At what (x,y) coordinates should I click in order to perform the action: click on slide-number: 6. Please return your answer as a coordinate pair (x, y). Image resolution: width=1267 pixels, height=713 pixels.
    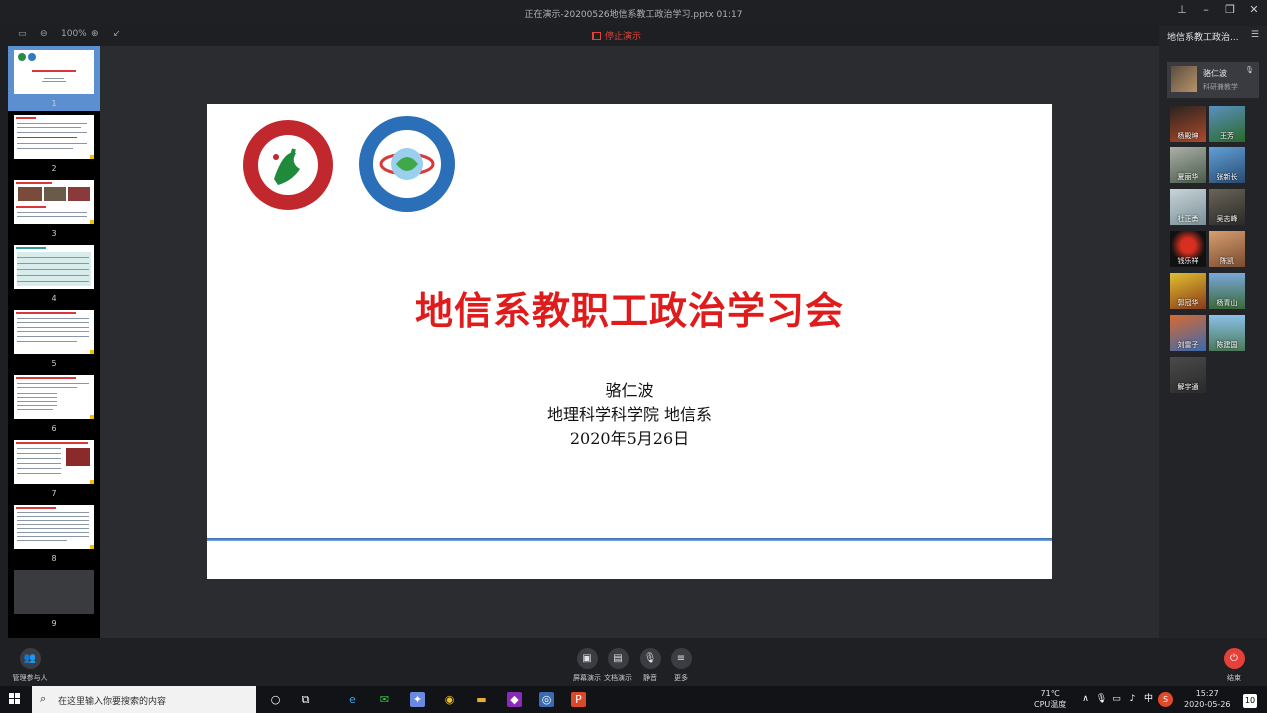
    Looking at the image, I should click on (54, 428).